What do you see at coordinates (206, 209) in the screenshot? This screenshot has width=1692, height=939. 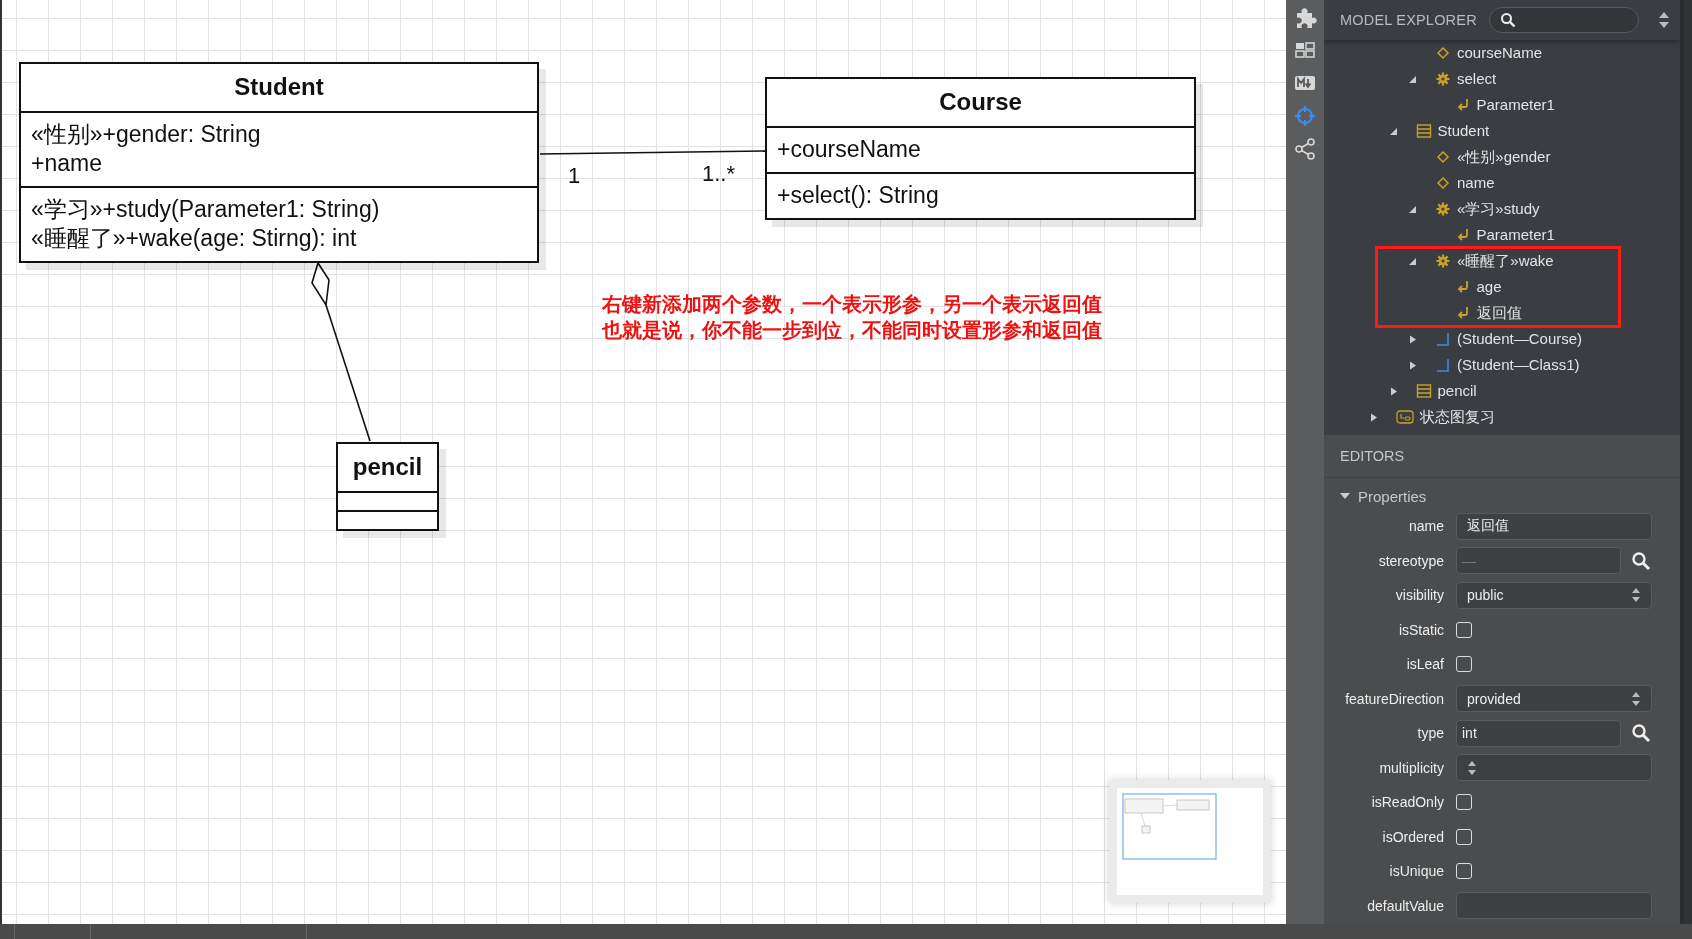 I see `operation-text: «学习»+study(Parameter1: String)` at bounding box center [206, 209].